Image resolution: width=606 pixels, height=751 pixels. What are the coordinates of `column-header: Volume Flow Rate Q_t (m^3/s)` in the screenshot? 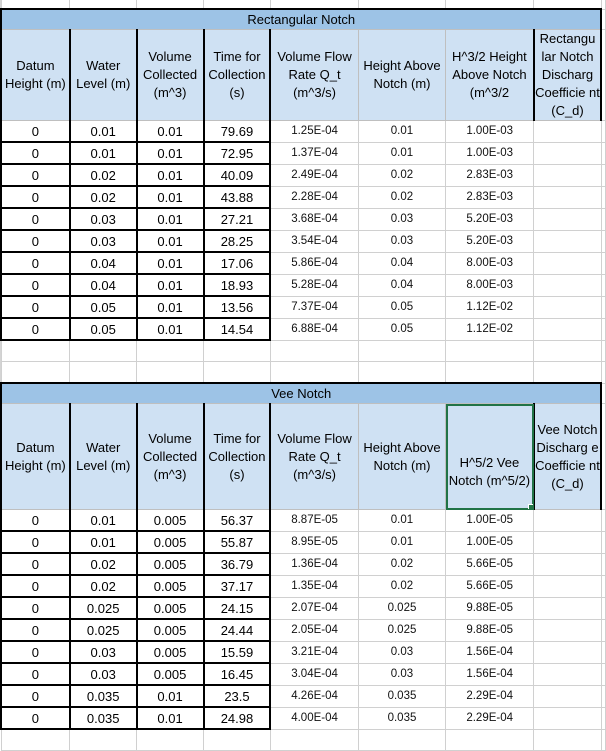 It's located at (314, 75).